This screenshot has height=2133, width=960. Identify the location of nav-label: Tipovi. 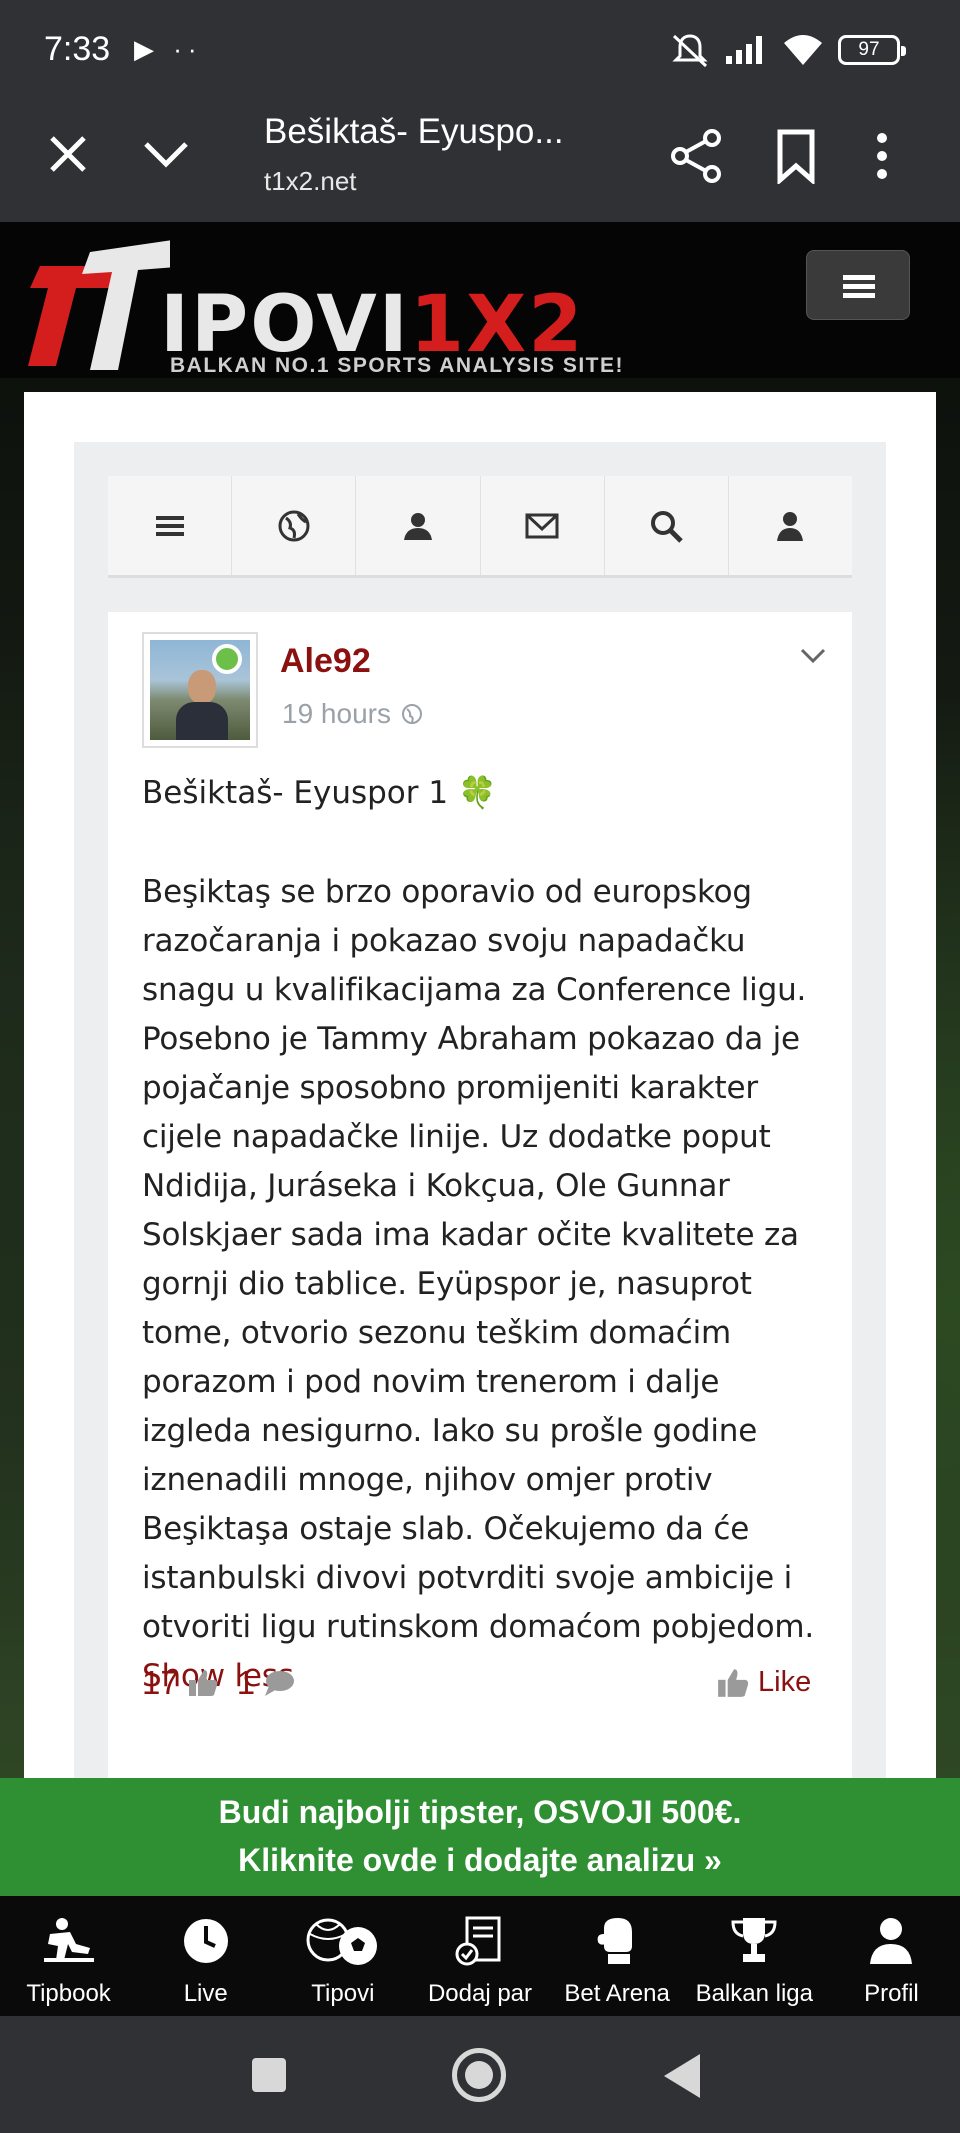
(343, 1993).